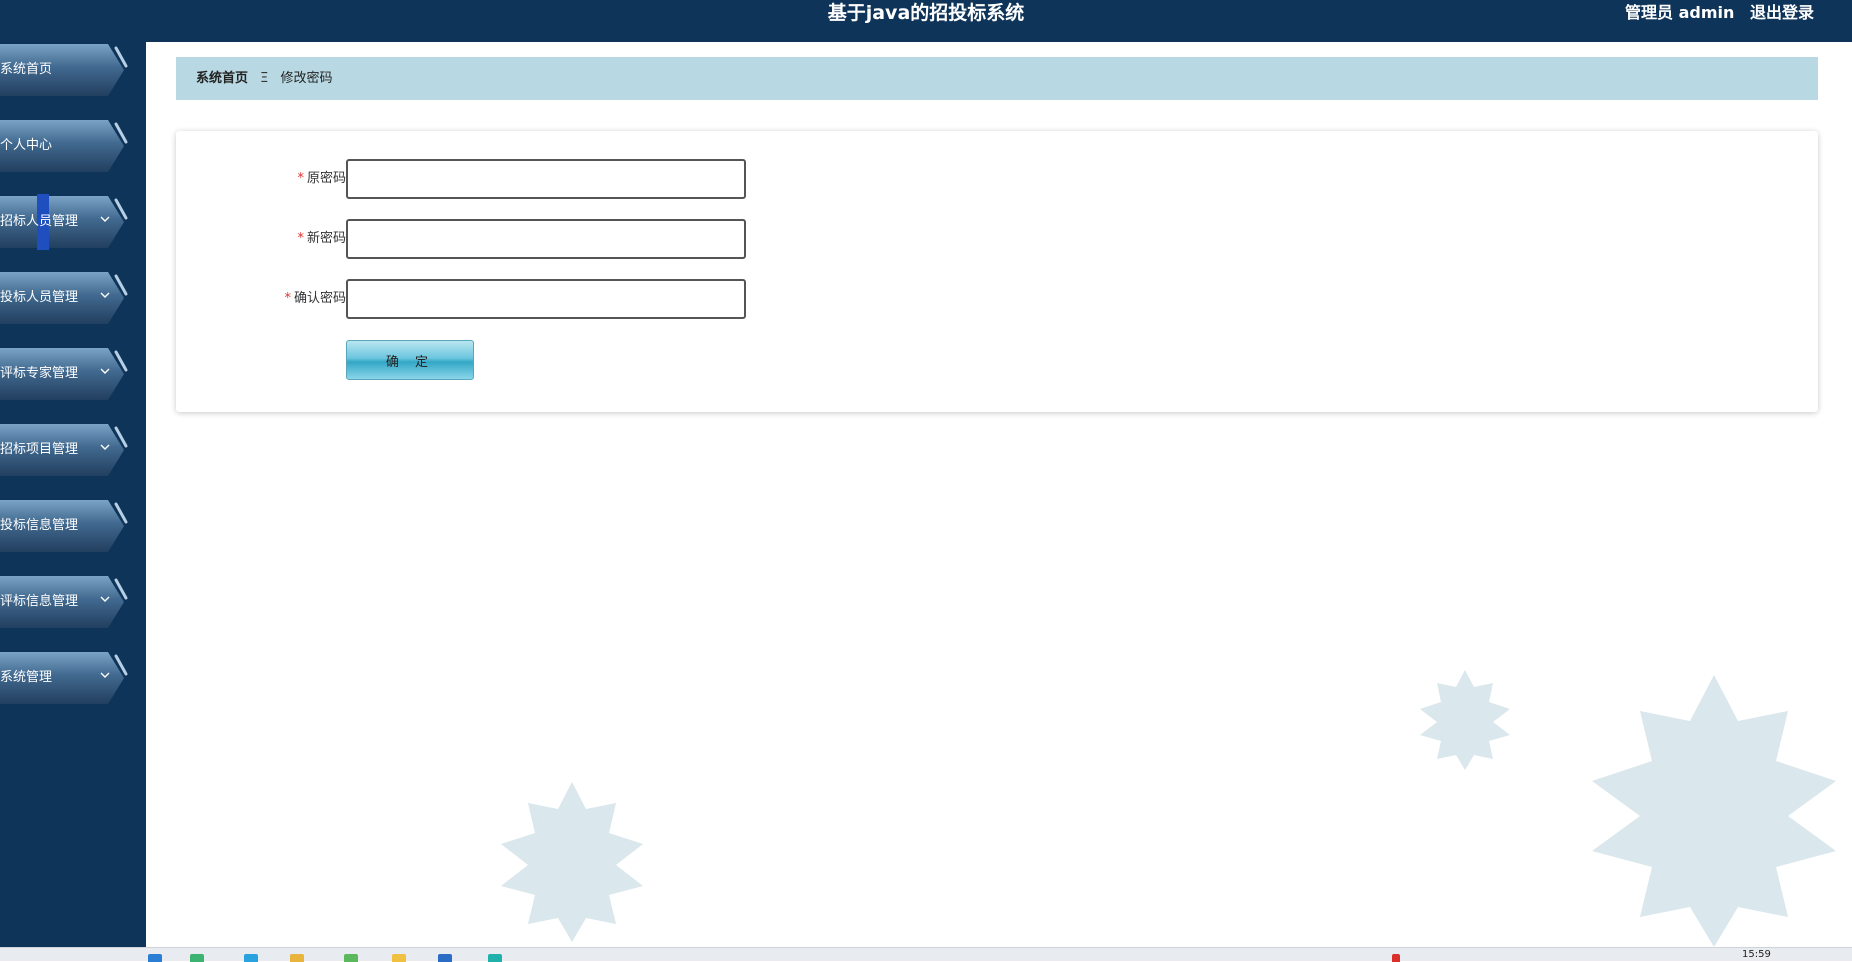 The image size is (1852, 962). I want to click on sidebar-item-label: 评标专家管理, so click(39, 373).